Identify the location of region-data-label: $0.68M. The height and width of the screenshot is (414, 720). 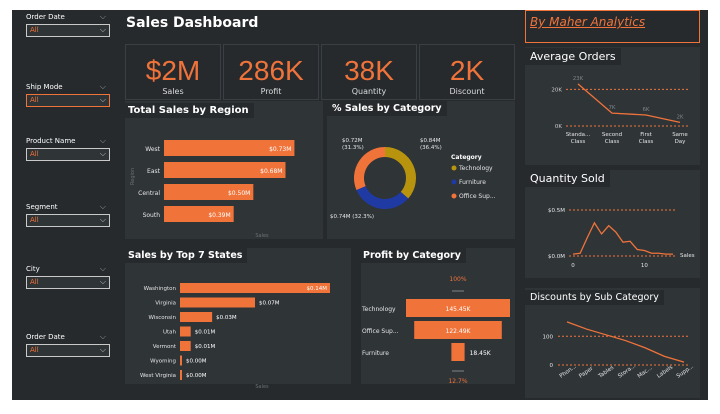
(271, 171).